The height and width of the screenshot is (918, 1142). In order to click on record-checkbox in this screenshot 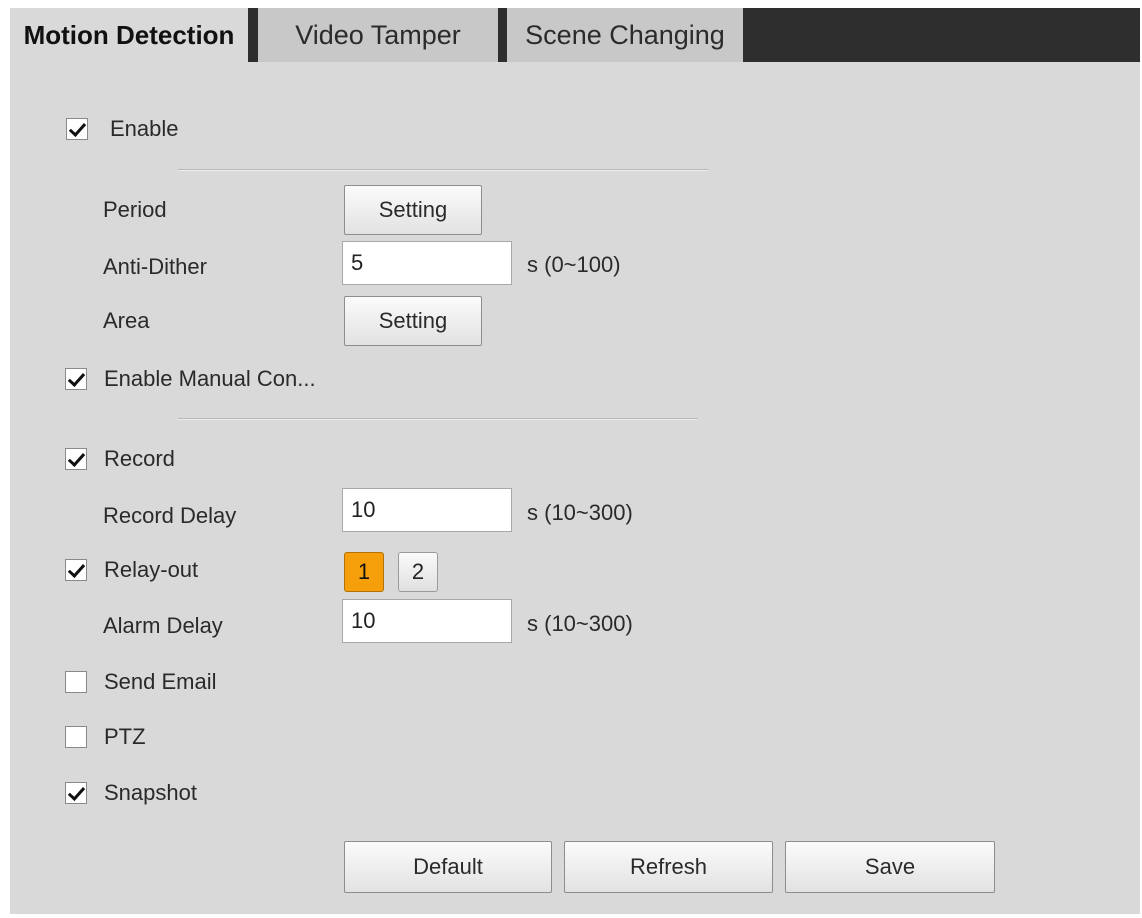, I will do `click(76, 459)`.